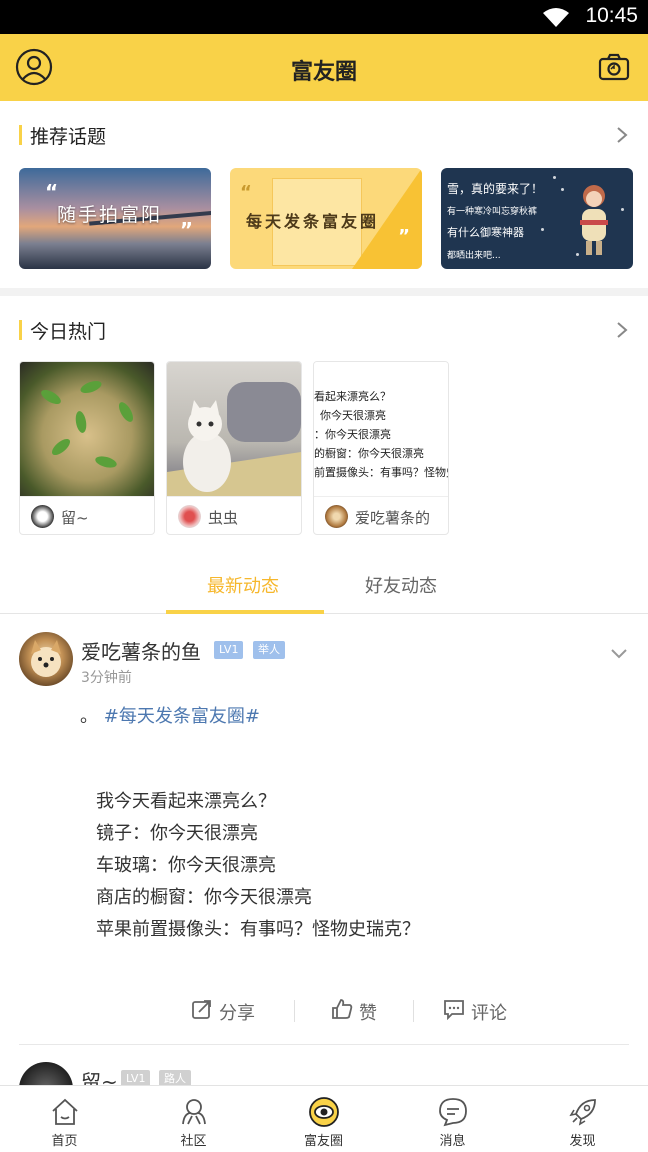  I want to click on topic-line: 有一种寒冷叫忘穿秋裤, so click(492, 212).